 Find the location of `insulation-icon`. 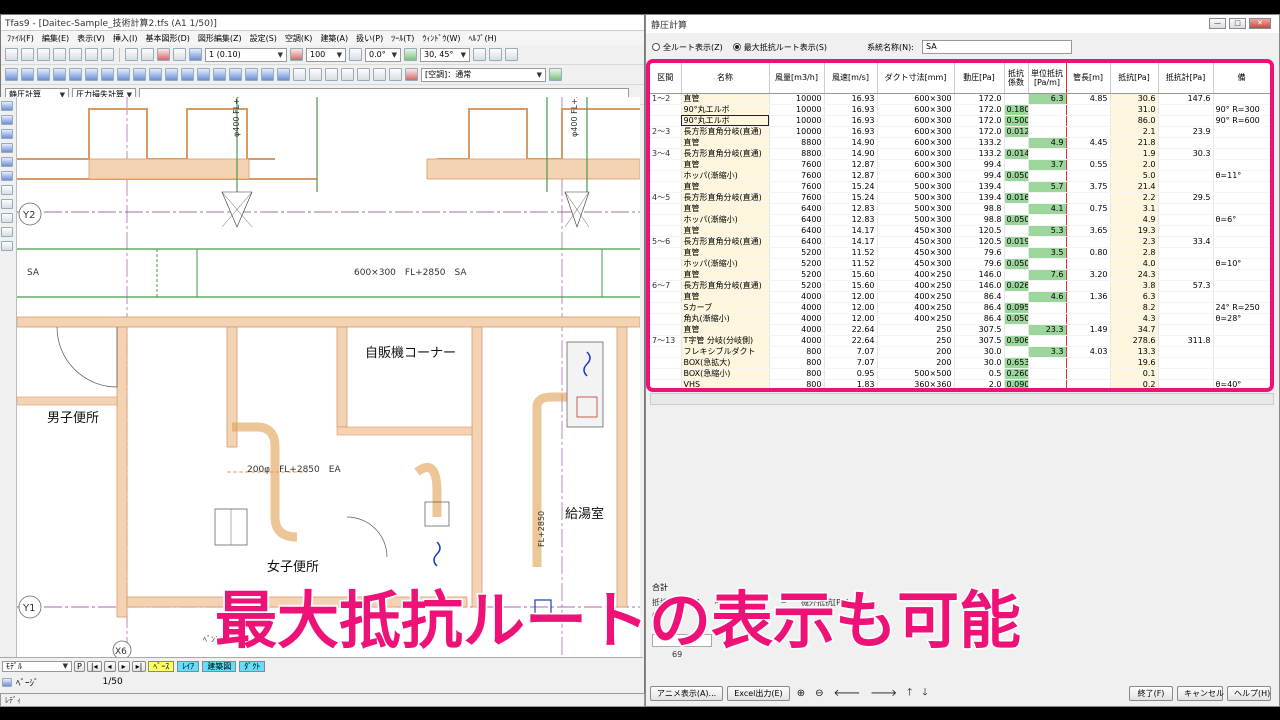

insulation-icon is located at coordinates (267, 74).